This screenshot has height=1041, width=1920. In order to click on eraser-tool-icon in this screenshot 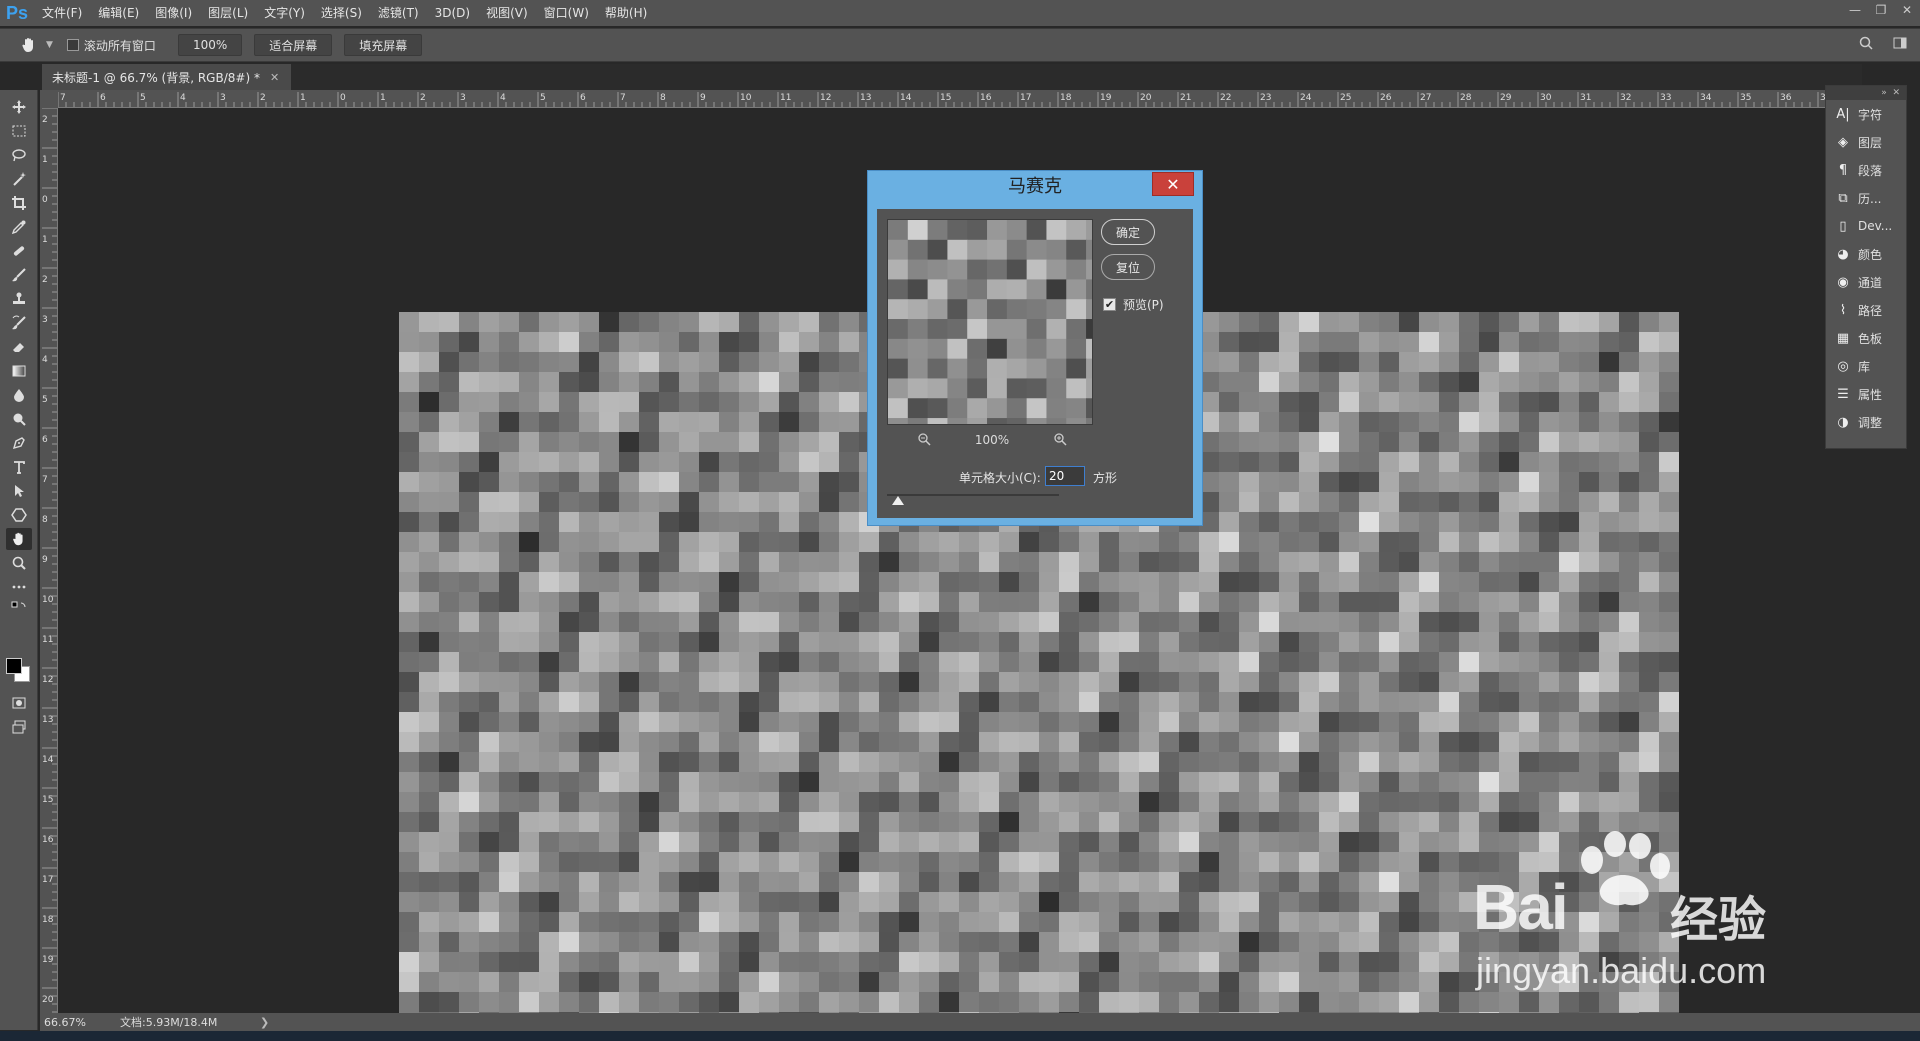, I will do `click(19, 347)`.